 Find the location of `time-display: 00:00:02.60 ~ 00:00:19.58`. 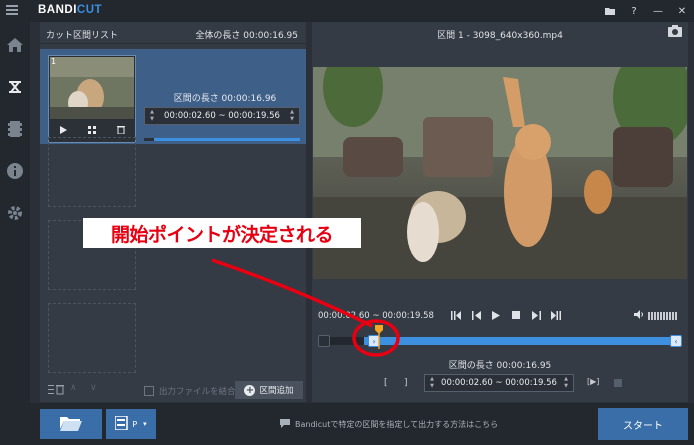

time-display: 00:00:02.60 ~ 00:00:19.58 is located at coordinates (376, 316).